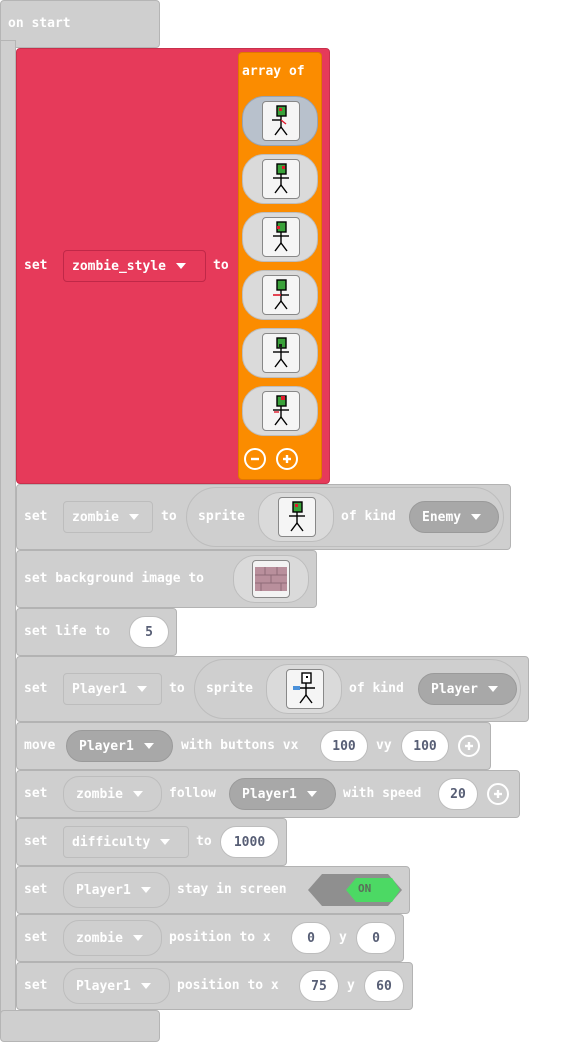 The height and width of the screenshot is (1042, 580). I want to click on difficulty-variable-label: difficulty, so click(111, 842).